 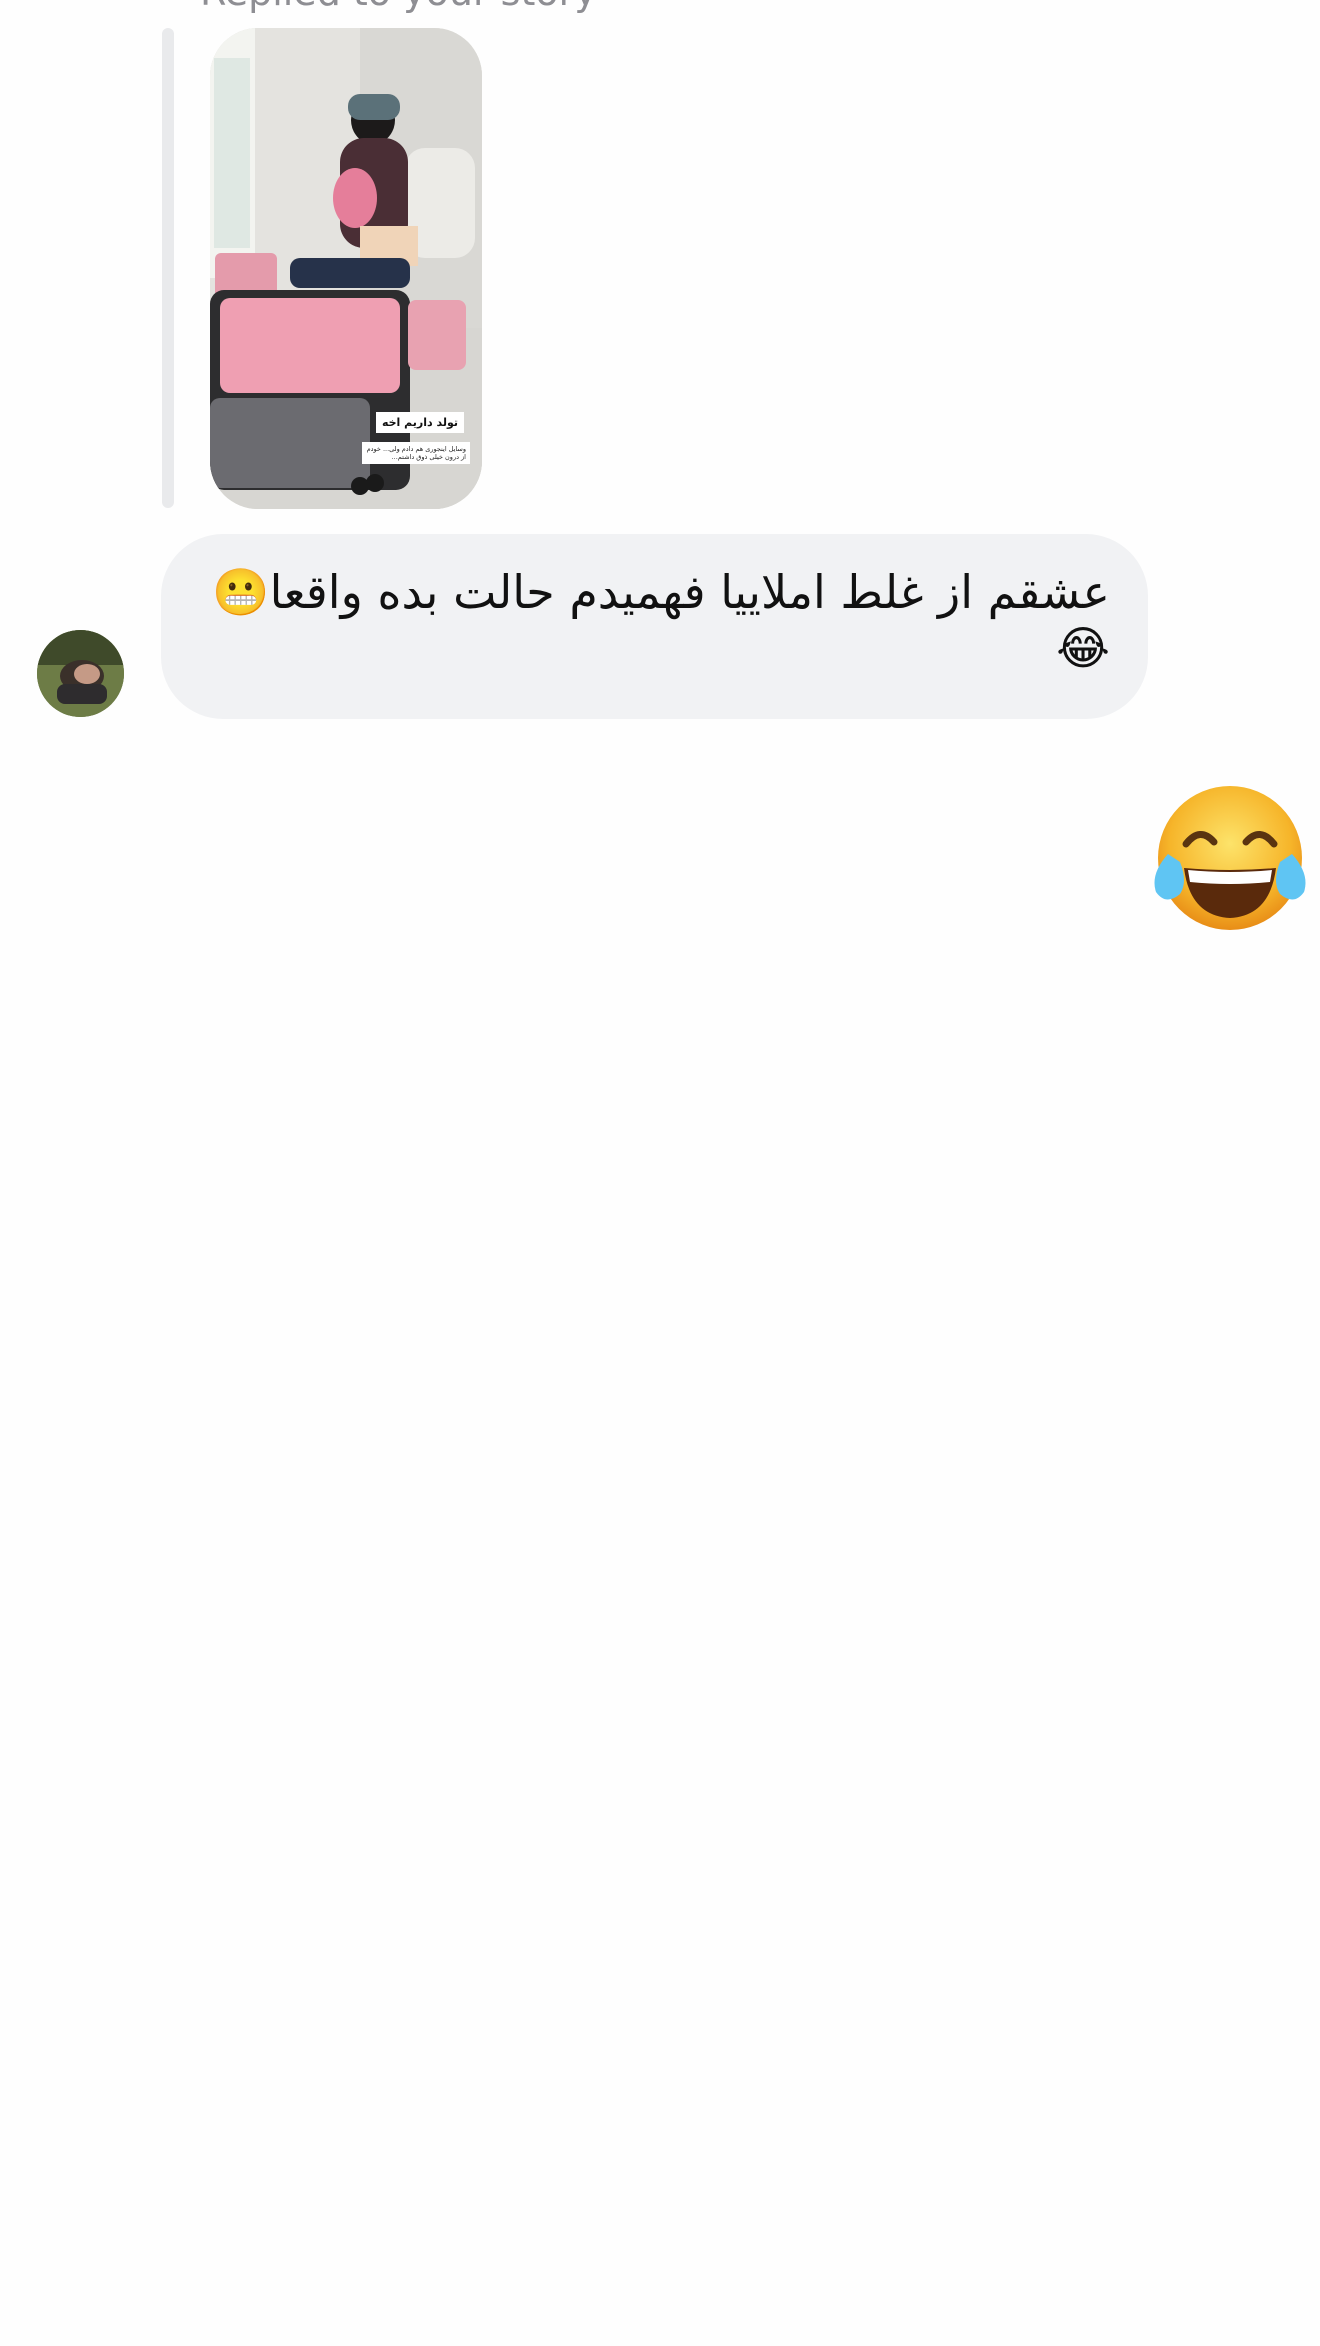 What do you see at coordinates (419, 422) in the screenshot?
I see `story-caption-title: تولد داریم اخه` at bounding box center [419, 422].